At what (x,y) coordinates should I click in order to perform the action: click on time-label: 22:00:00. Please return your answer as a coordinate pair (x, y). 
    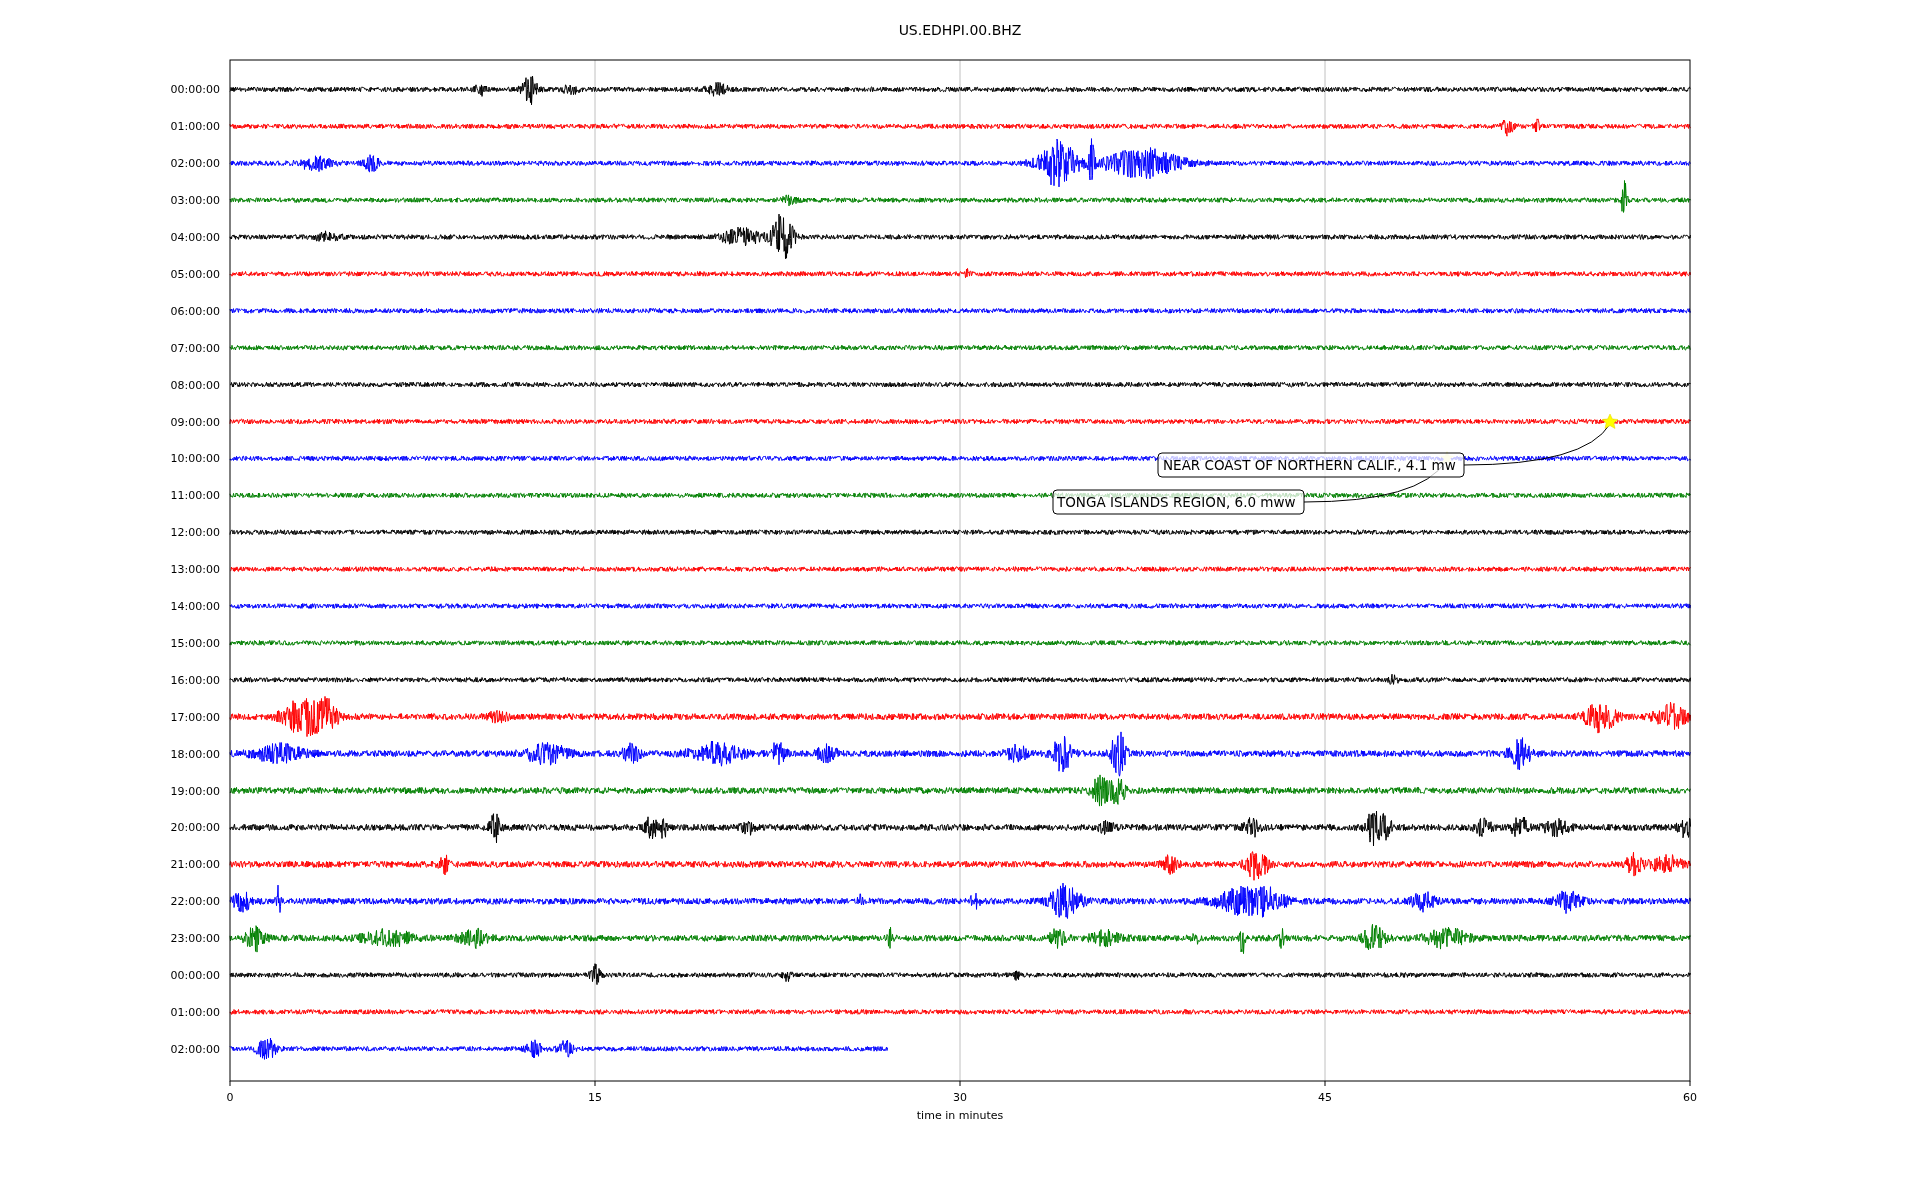
    Looking at the image, I should click on (195, 902).